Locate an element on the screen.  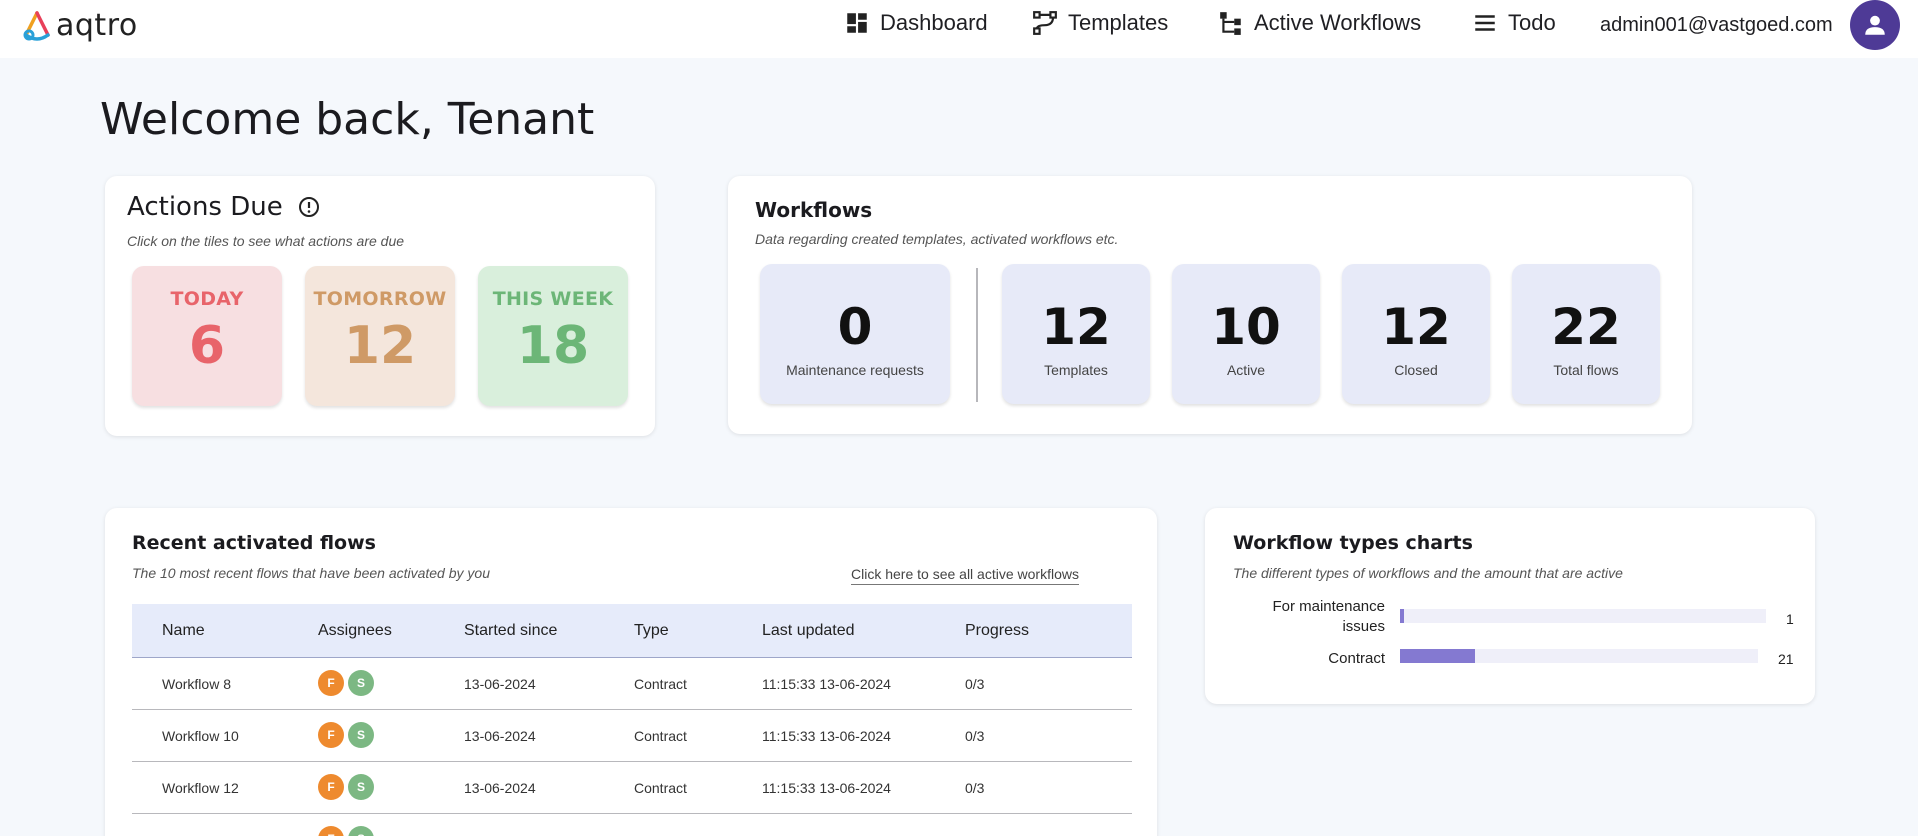
dashboard-grid-icon is located at coordinates (857, 23).